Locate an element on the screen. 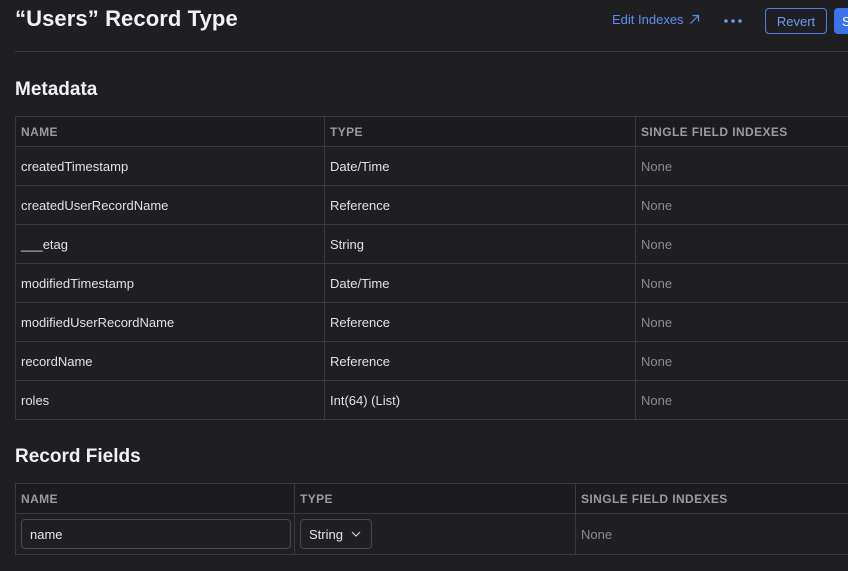  edit-indexes-link: Edit Indexes is located at coordinates (656, 19).